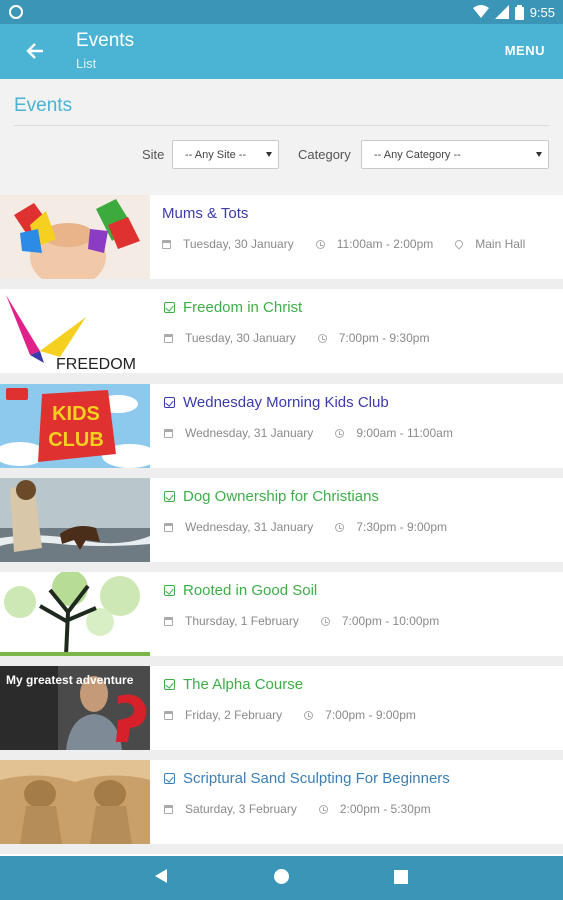 This screenshot has height=900, width=563. What do you see at coordinates (459, 244) in the screenshot?
I see `location-pin-icon` at bounding box center [459, 244].